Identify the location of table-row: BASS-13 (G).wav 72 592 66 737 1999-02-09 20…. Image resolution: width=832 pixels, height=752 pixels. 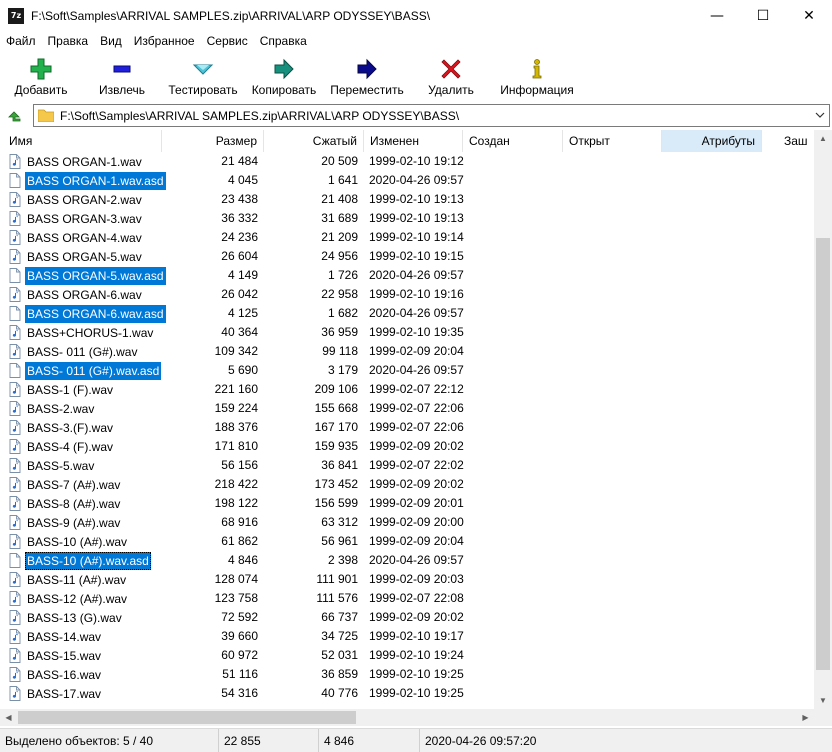
(407, 617).